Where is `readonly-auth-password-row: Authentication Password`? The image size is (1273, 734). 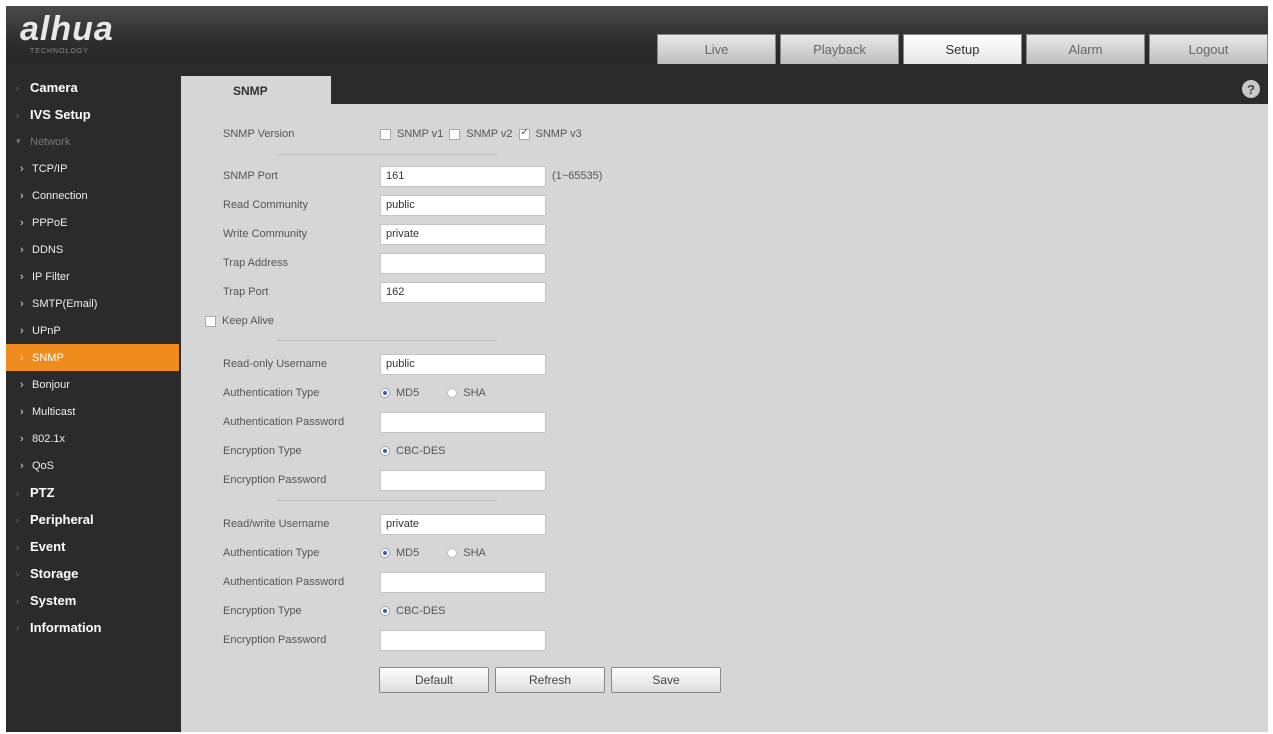
readonly-auth-password-row: Authentication Password is located at coordinates (384, 422).